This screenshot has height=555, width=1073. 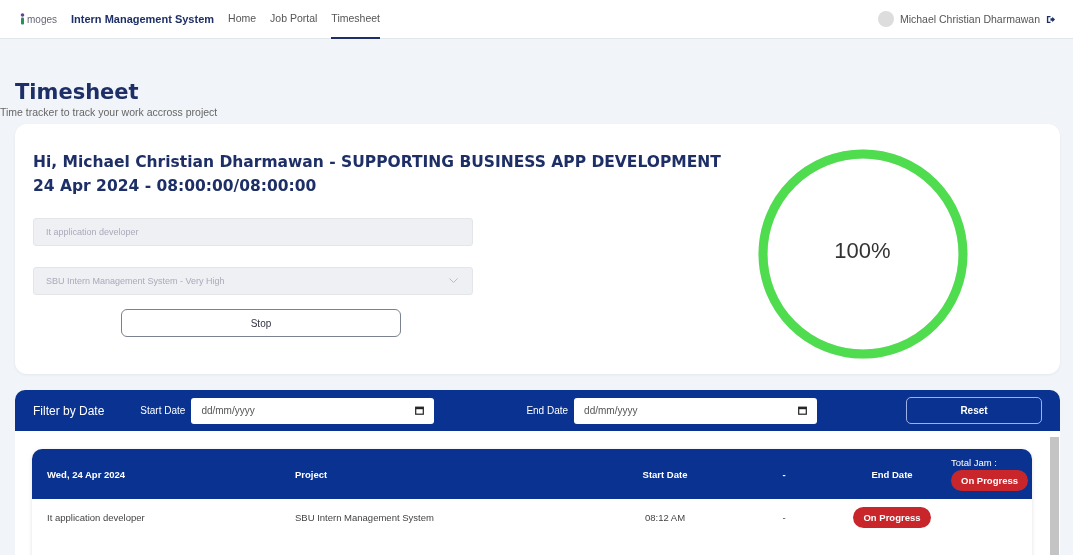 I want to click on column-header: Start Date, so click(x=665, y=474).